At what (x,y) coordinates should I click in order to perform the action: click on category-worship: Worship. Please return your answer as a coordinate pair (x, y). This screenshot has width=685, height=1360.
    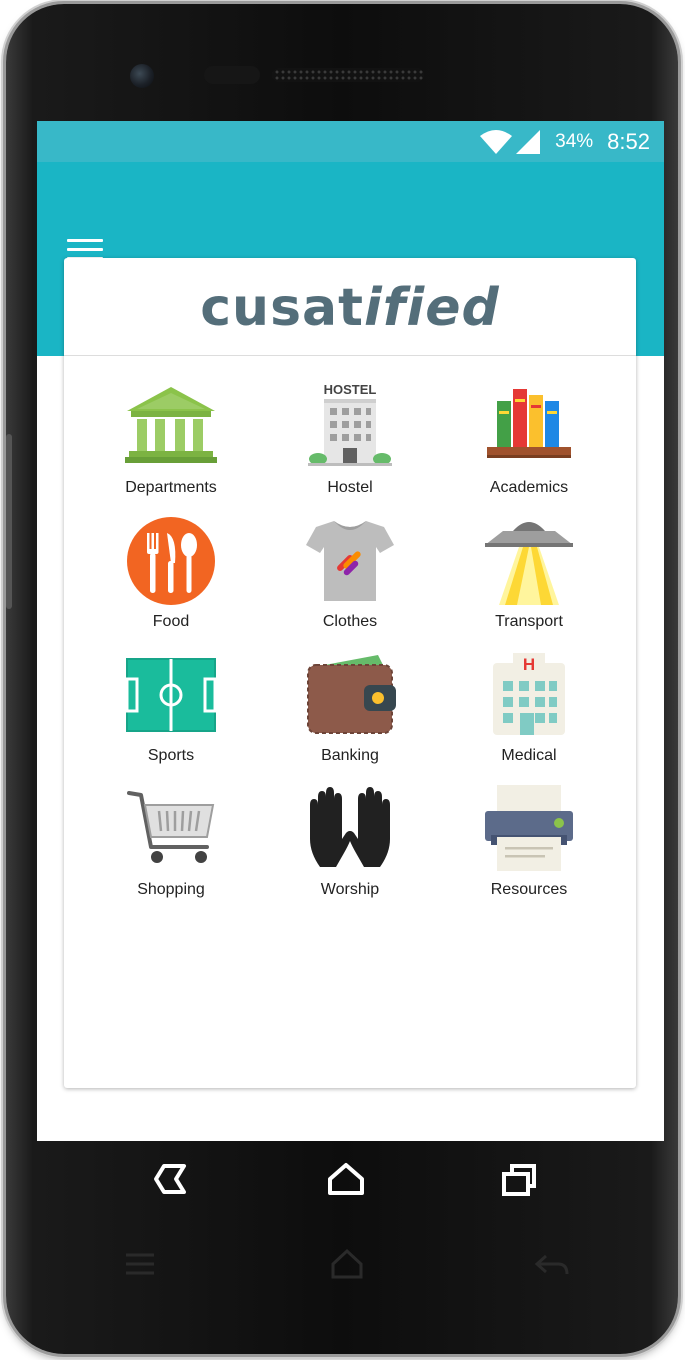
    Looking at the image, I should click on (350, 843).